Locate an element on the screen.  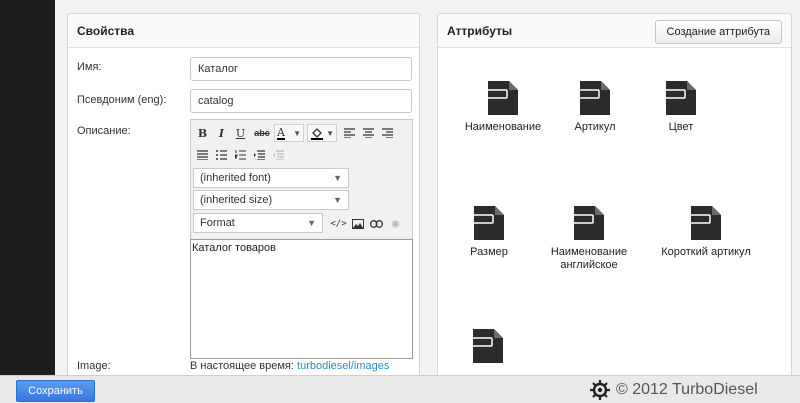
save-button: Сохранить is located at coordinates (55, 391).